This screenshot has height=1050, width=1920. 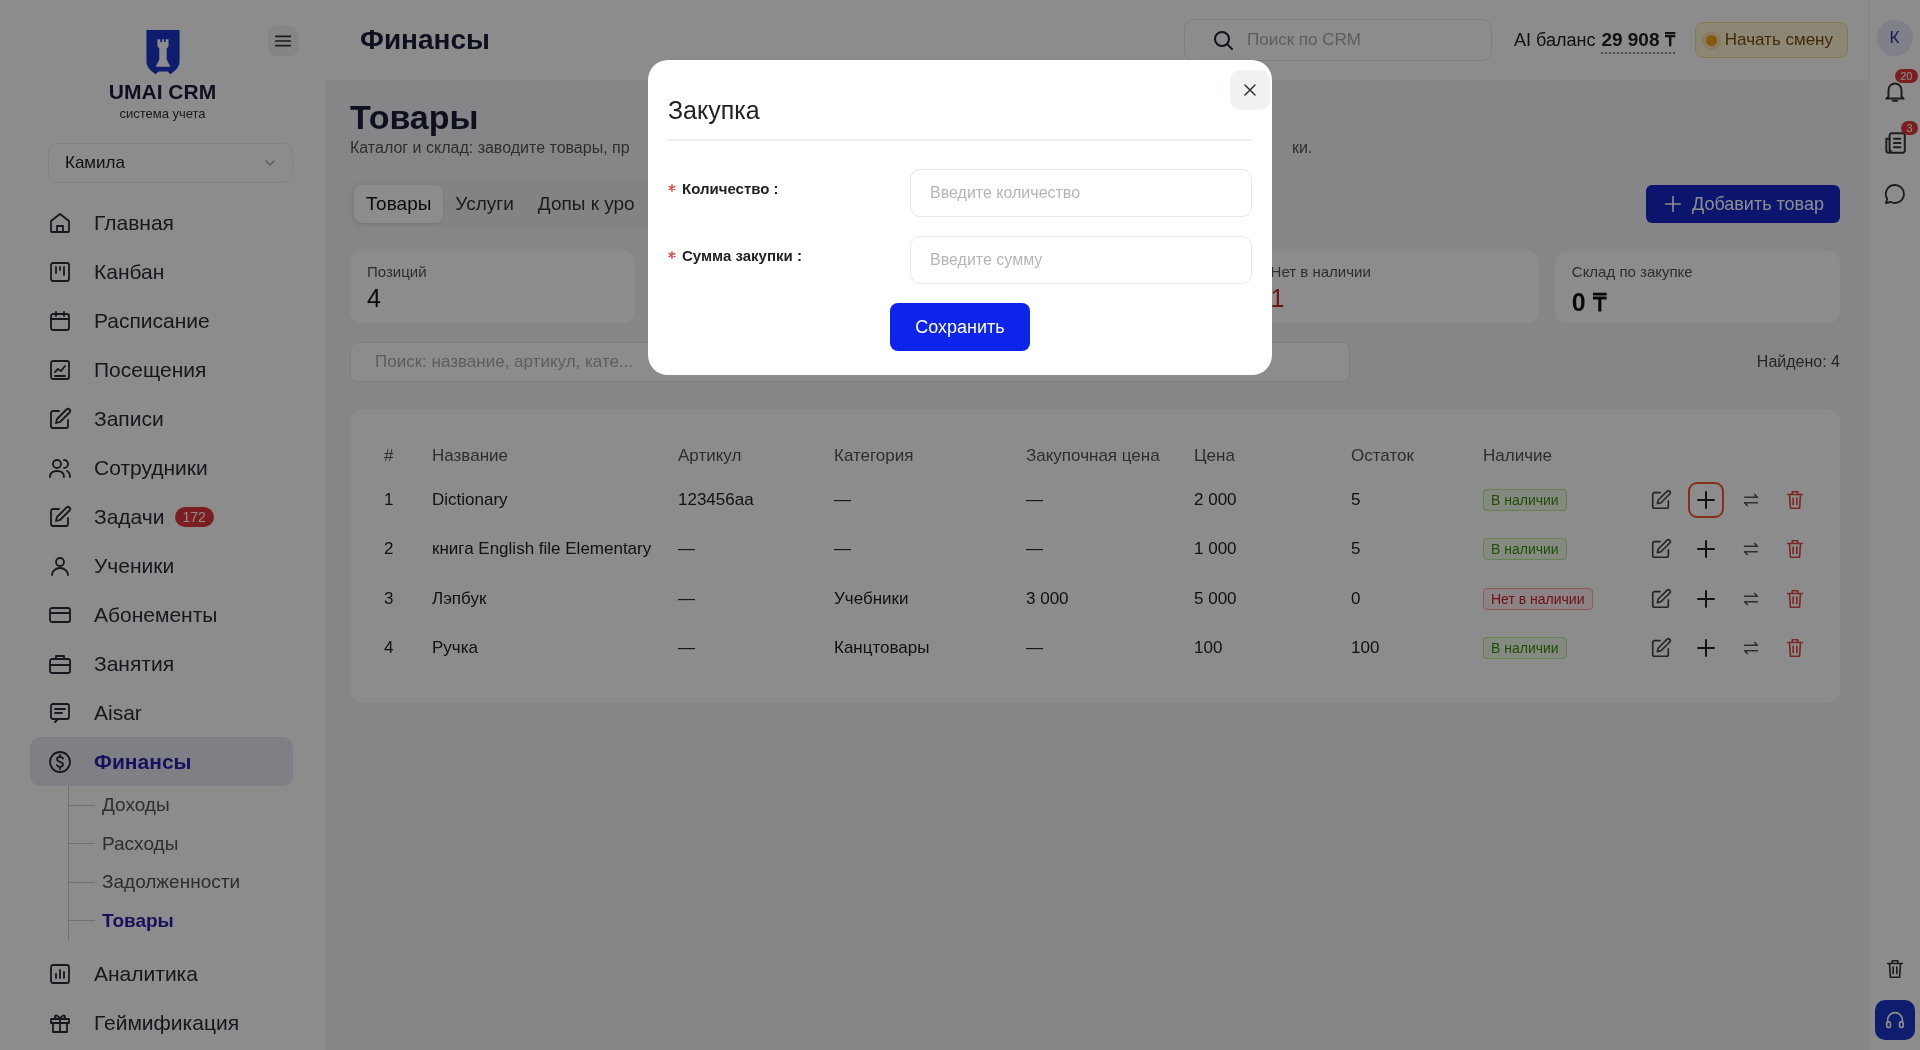 What do you see at coordinates (1894, 194) in the screenshot?
I see `chat-icon` at bounding box center [1894, 194].